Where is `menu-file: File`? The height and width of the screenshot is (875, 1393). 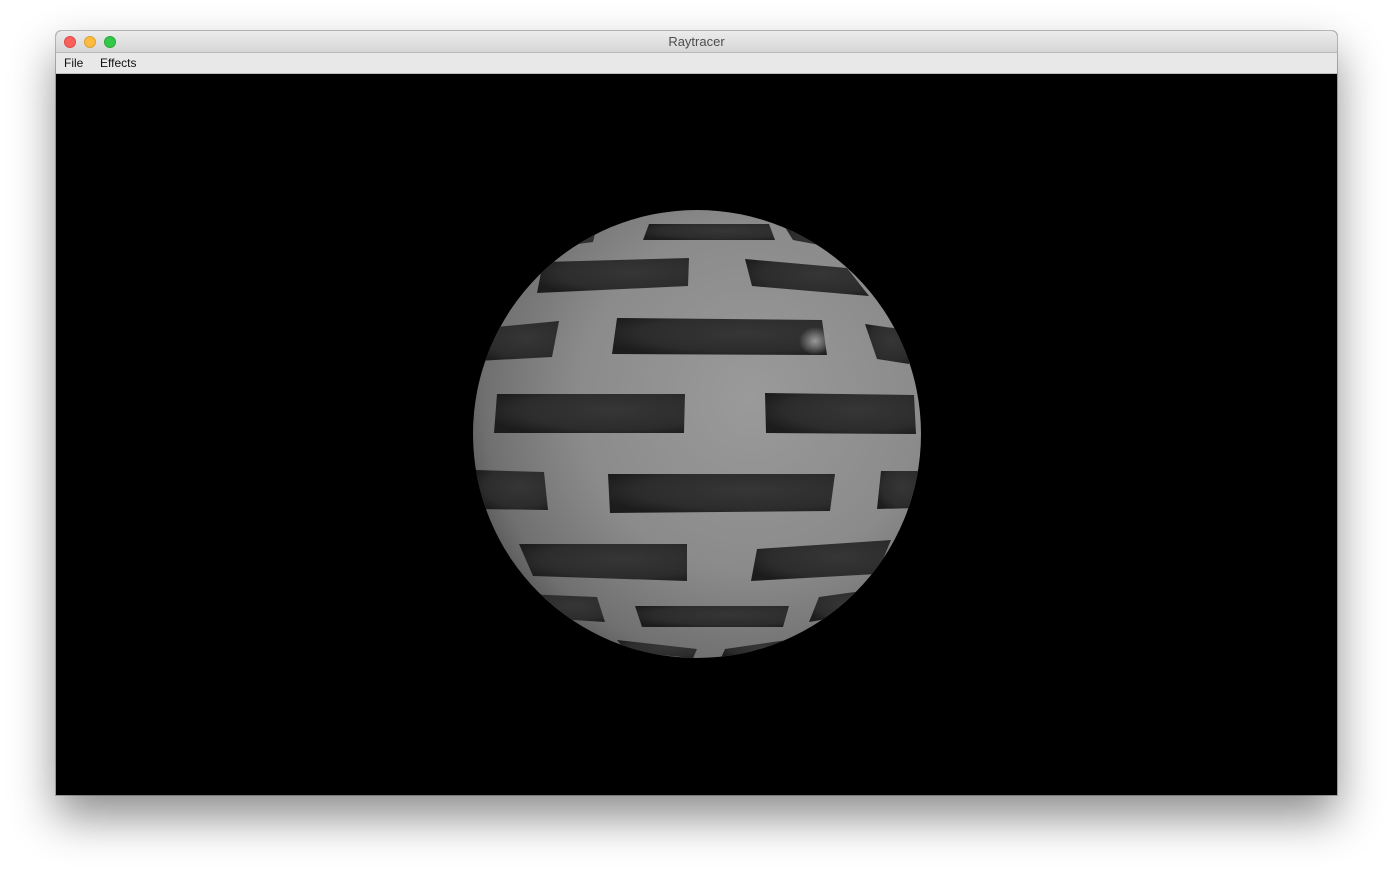 menu-file: File is located at coordinates (73, 63).